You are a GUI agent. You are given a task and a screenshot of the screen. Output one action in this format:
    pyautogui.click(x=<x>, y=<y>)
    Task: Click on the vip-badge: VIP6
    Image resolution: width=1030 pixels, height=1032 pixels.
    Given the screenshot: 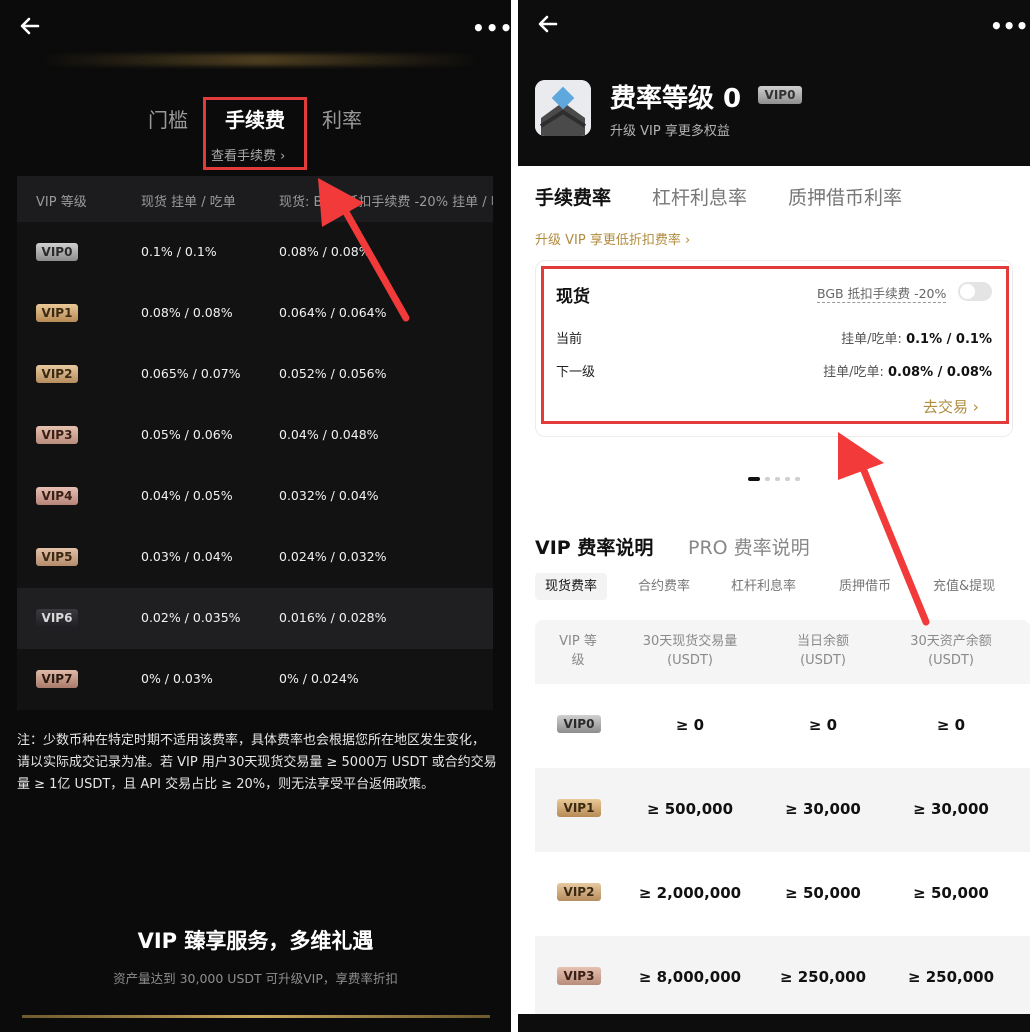 What is the action you would take?
    pyautogui.click(x=57, y=618)
    